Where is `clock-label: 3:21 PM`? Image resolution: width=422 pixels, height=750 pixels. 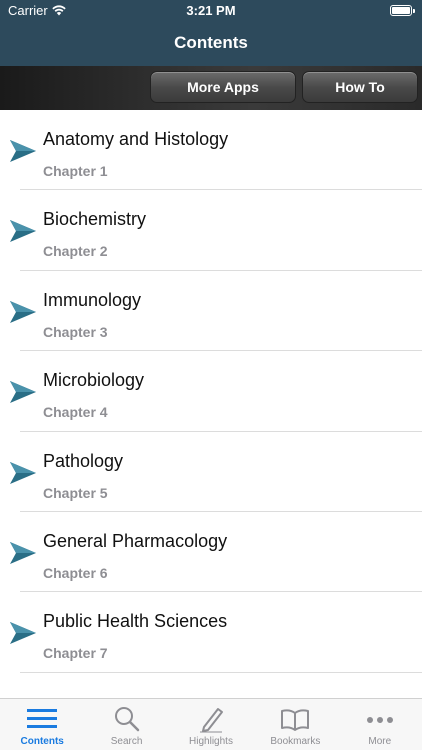
clock-label: 3:21 PM is located at coordinates (211, 10).